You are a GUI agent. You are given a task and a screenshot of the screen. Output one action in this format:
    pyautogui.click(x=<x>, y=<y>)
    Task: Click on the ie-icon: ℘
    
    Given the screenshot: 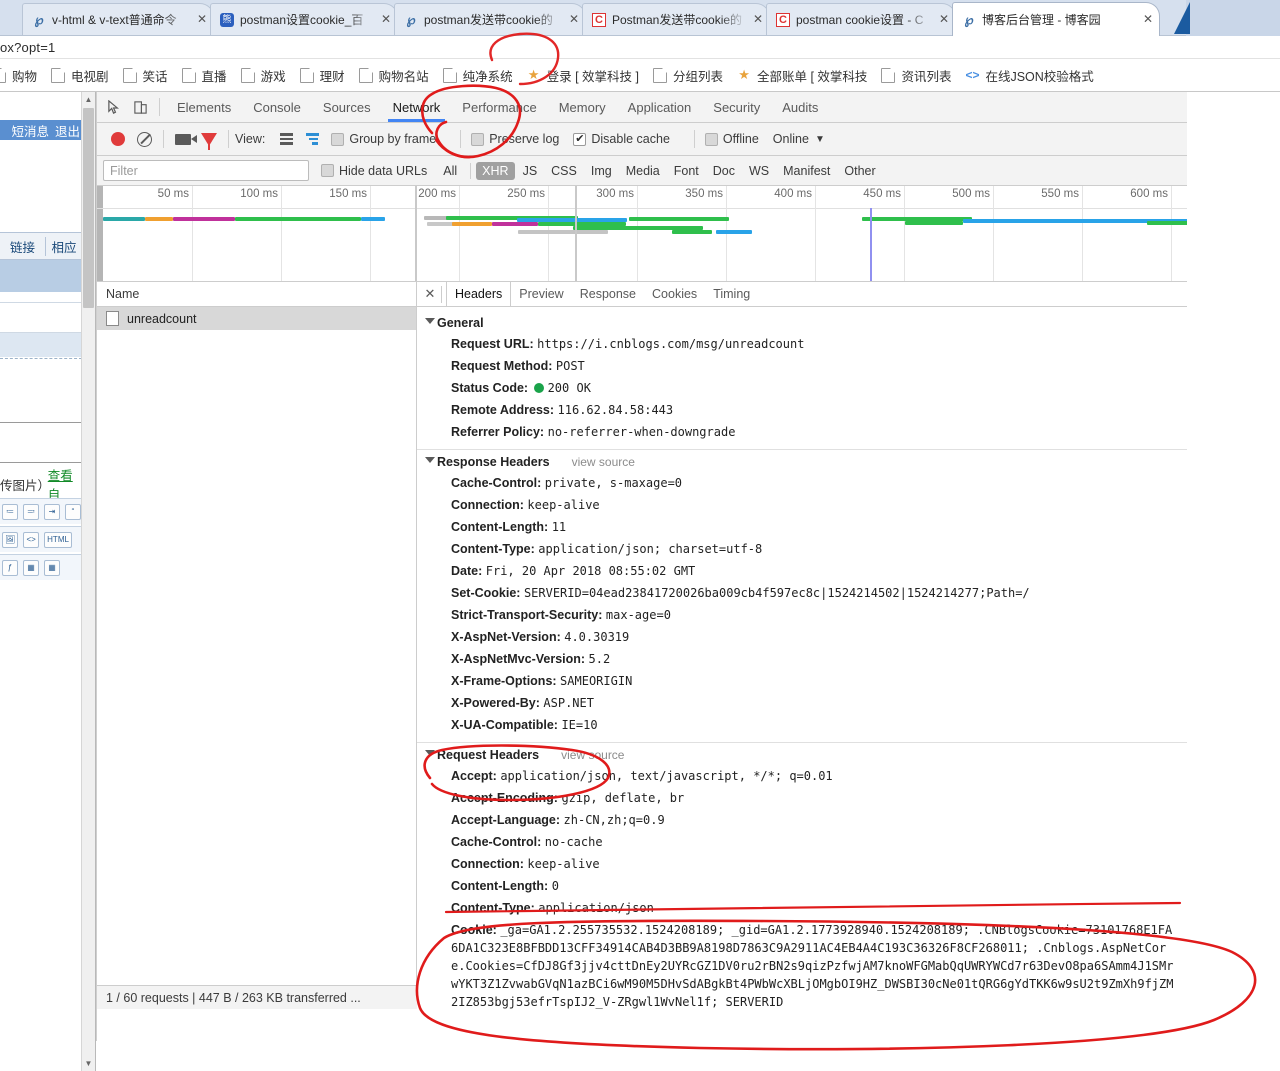 What is the action you would take?
    pyautogui.click(x=969, y=19)
    